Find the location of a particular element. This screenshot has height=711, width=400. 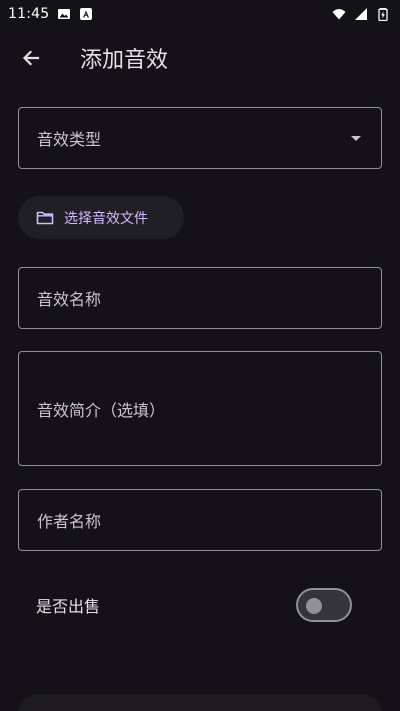

author-name-placeholder: 作者名称 is located at coordinates (69, 521).